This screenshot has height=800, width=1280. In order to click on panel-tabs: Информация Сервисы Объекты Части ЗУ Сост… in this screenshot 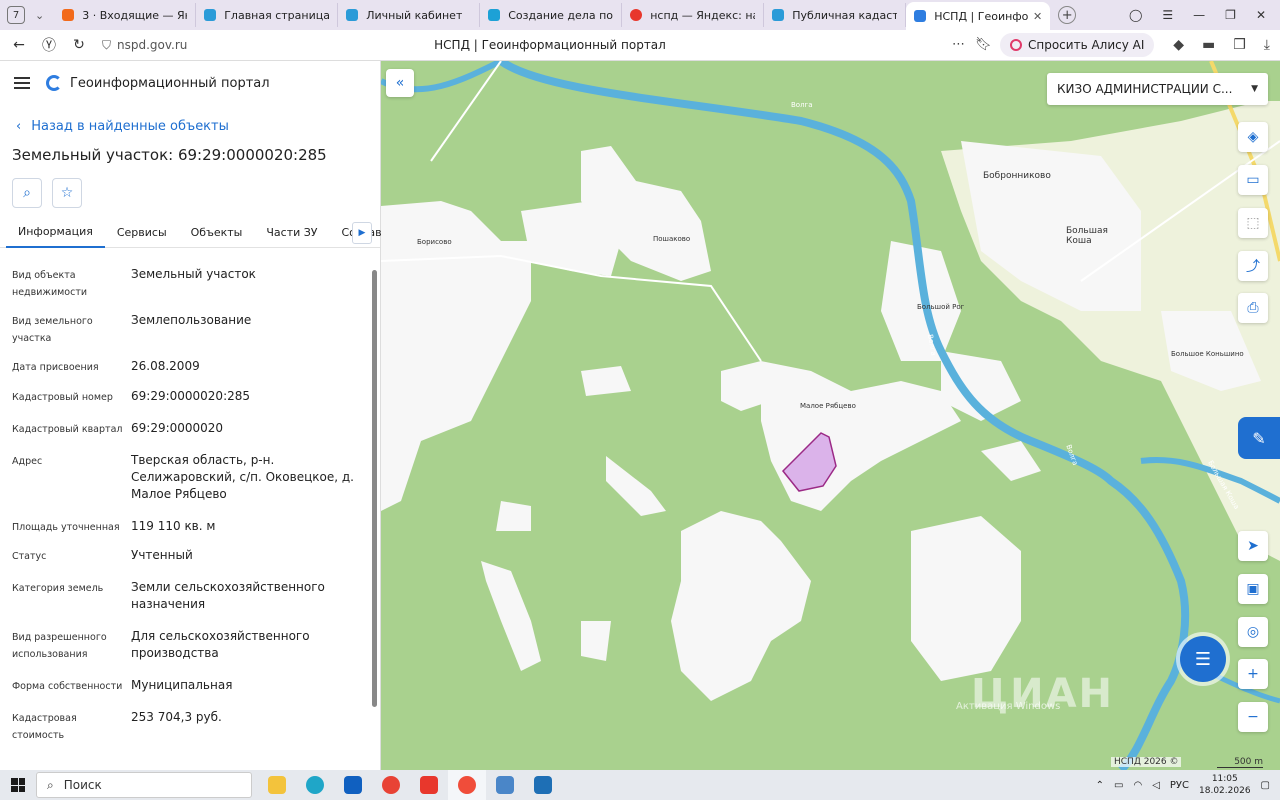, I will do `click(191, 233)`.